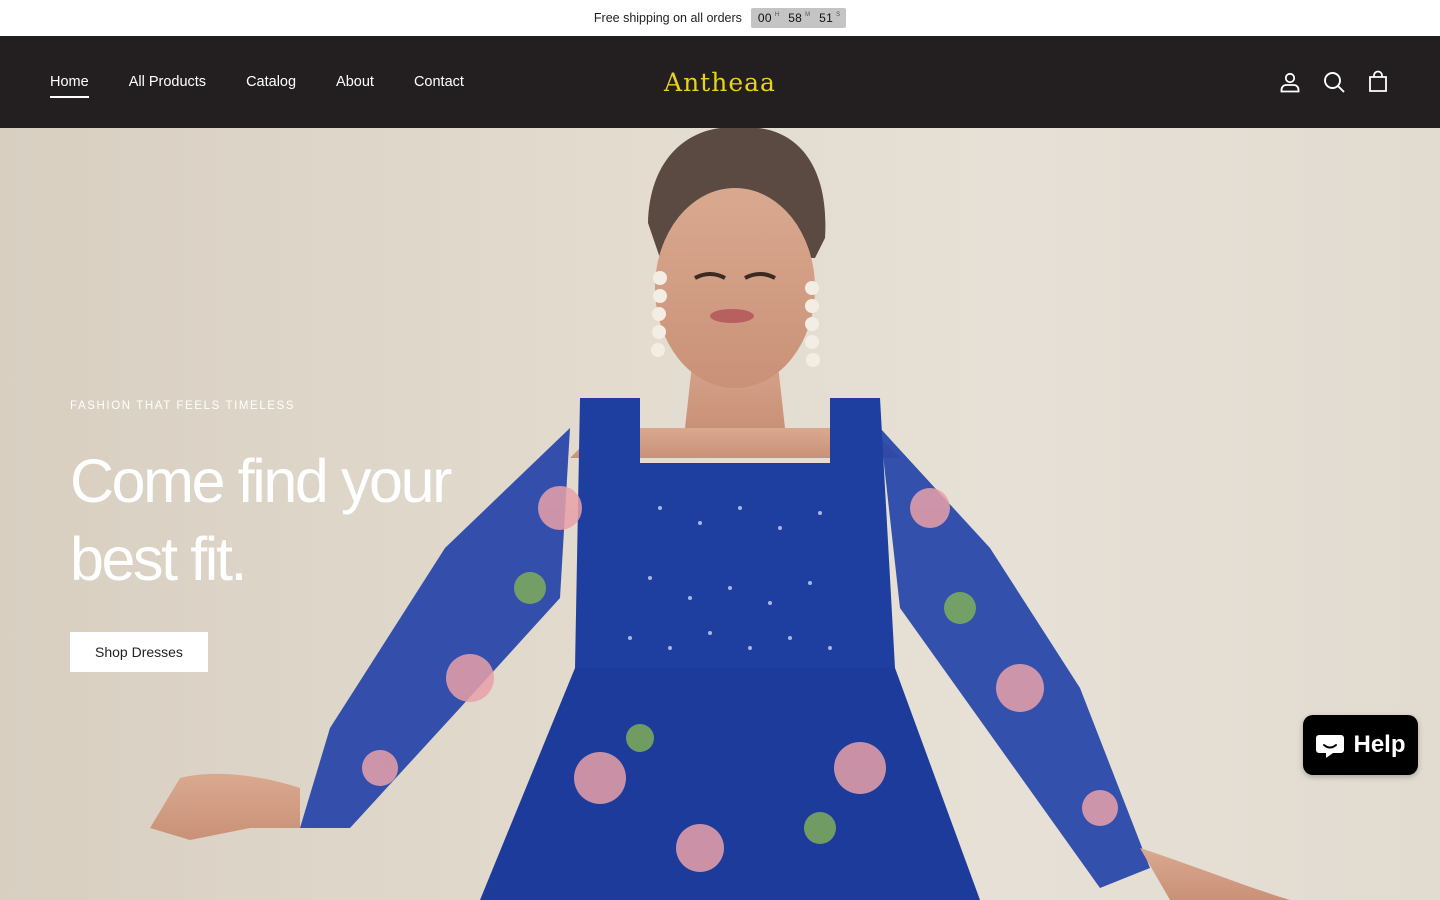  I want to click on main-nav: Home All Products Catalog About Contact, so click(257, 82).